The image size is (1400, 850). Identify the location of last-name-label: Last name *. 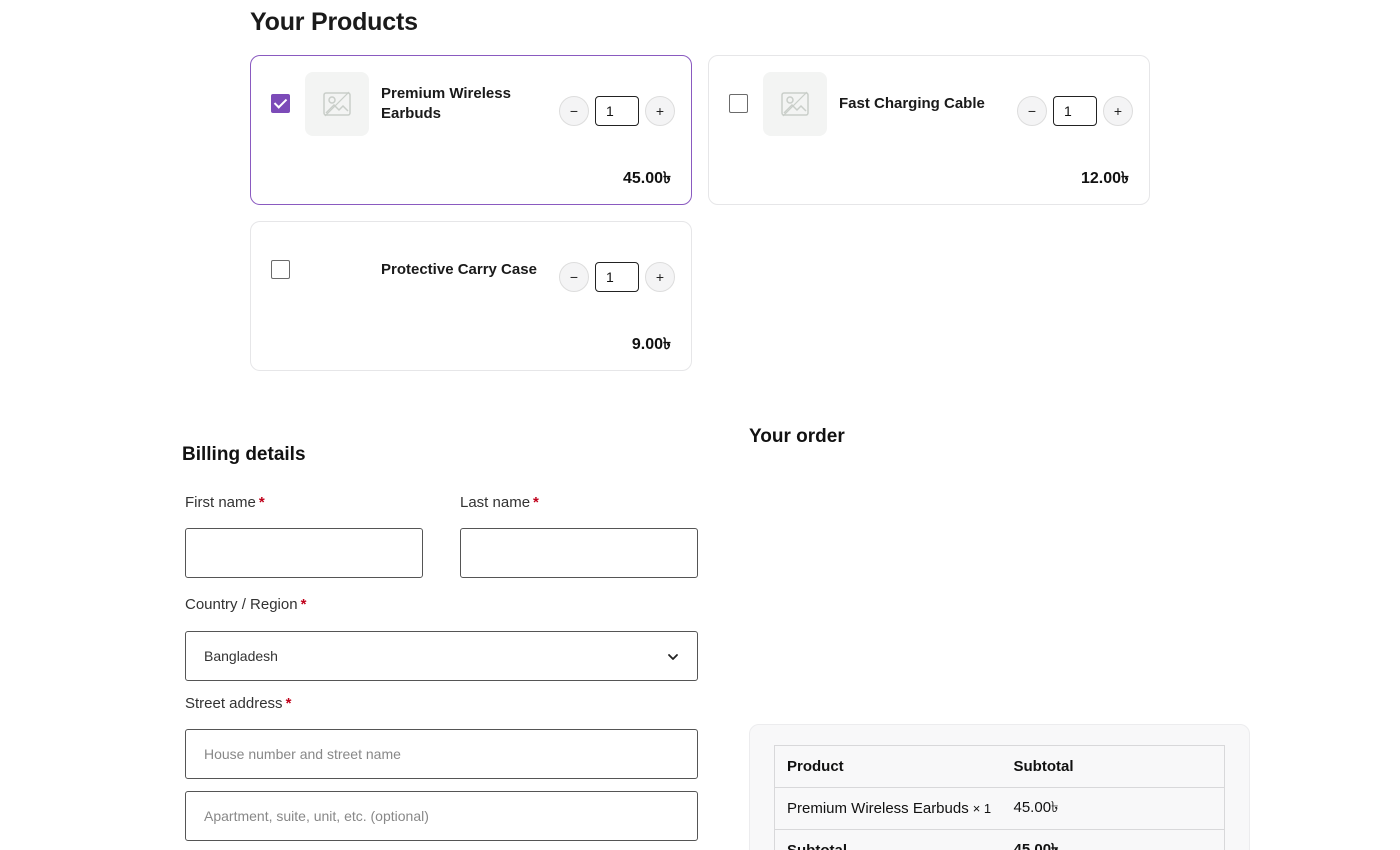
(499, 502).